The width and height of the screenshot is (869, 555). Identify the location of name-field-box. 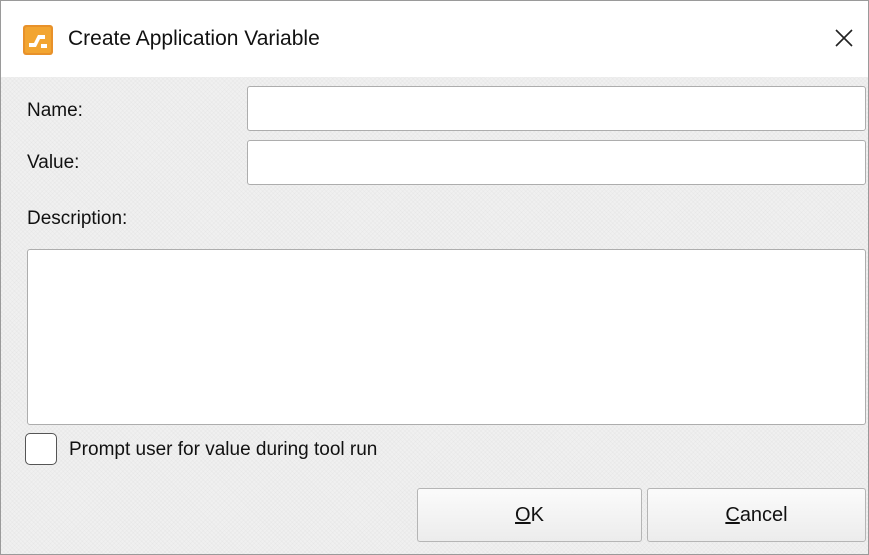
(556, 108).